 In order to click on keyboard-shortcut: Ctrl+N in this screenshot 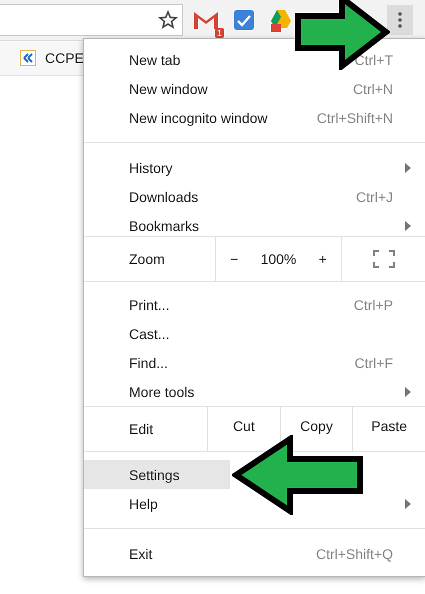, I will do `click(372, 88)`.